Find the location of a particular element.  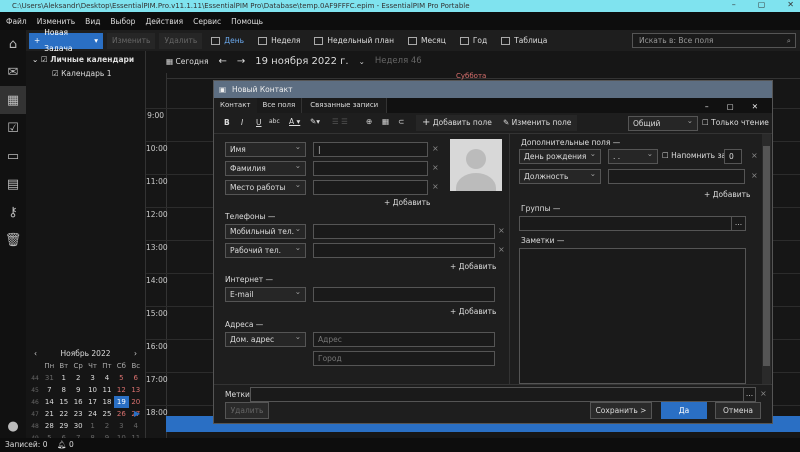

highlight-button: ✎▾ is located at coordinates (315, 121).